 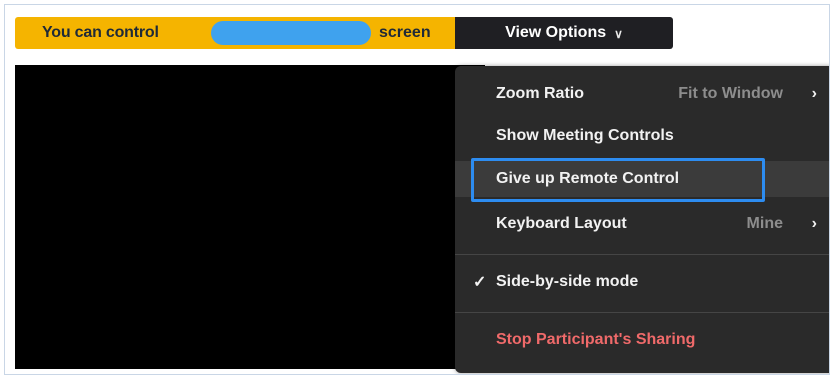 What do you see at coordinates (405, 32) in the screenshot?
I see `banner-suffix-text: screen` at bounding box center [405, 32].